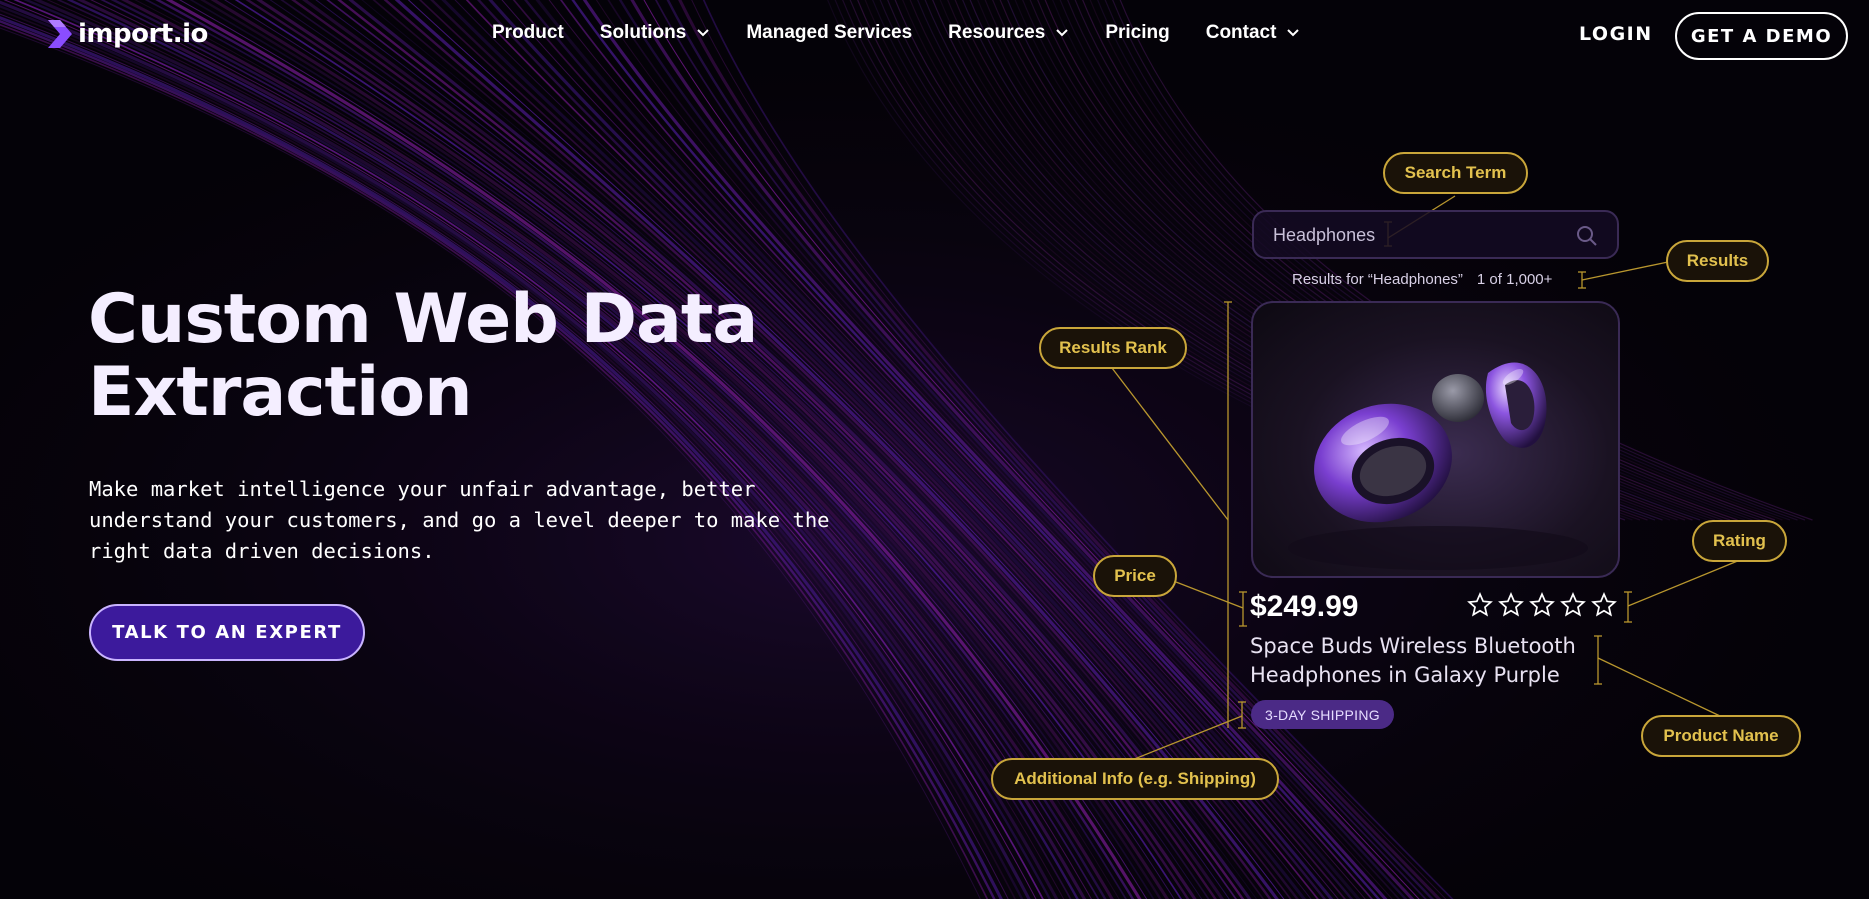 The height and width of the screenshot is (899, 1869). Describe the element at coordinates (227, 632) in the screenshot. I see `talk-to-an-expert-button: TALK TO AN EXPERT` at that location.